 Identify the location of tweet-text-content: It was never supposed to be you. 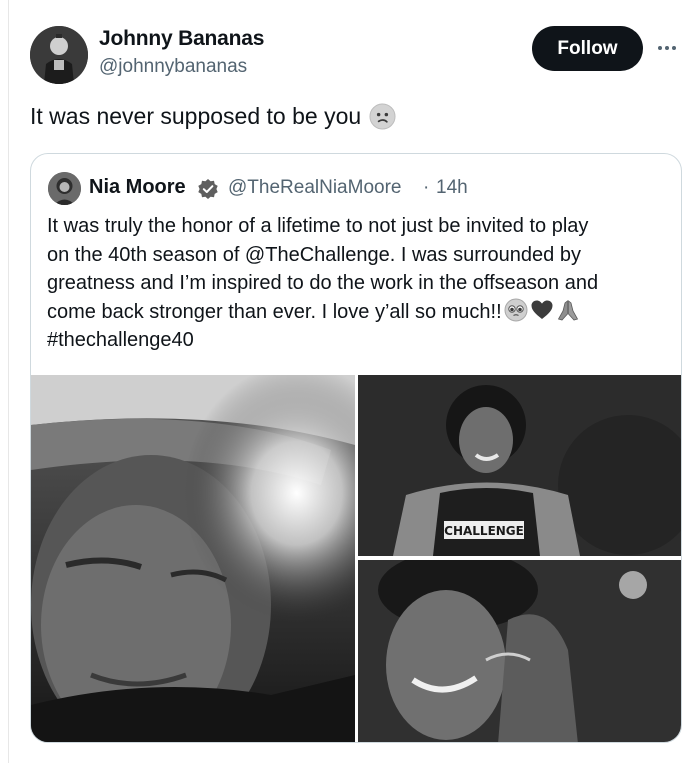
(196, 116).